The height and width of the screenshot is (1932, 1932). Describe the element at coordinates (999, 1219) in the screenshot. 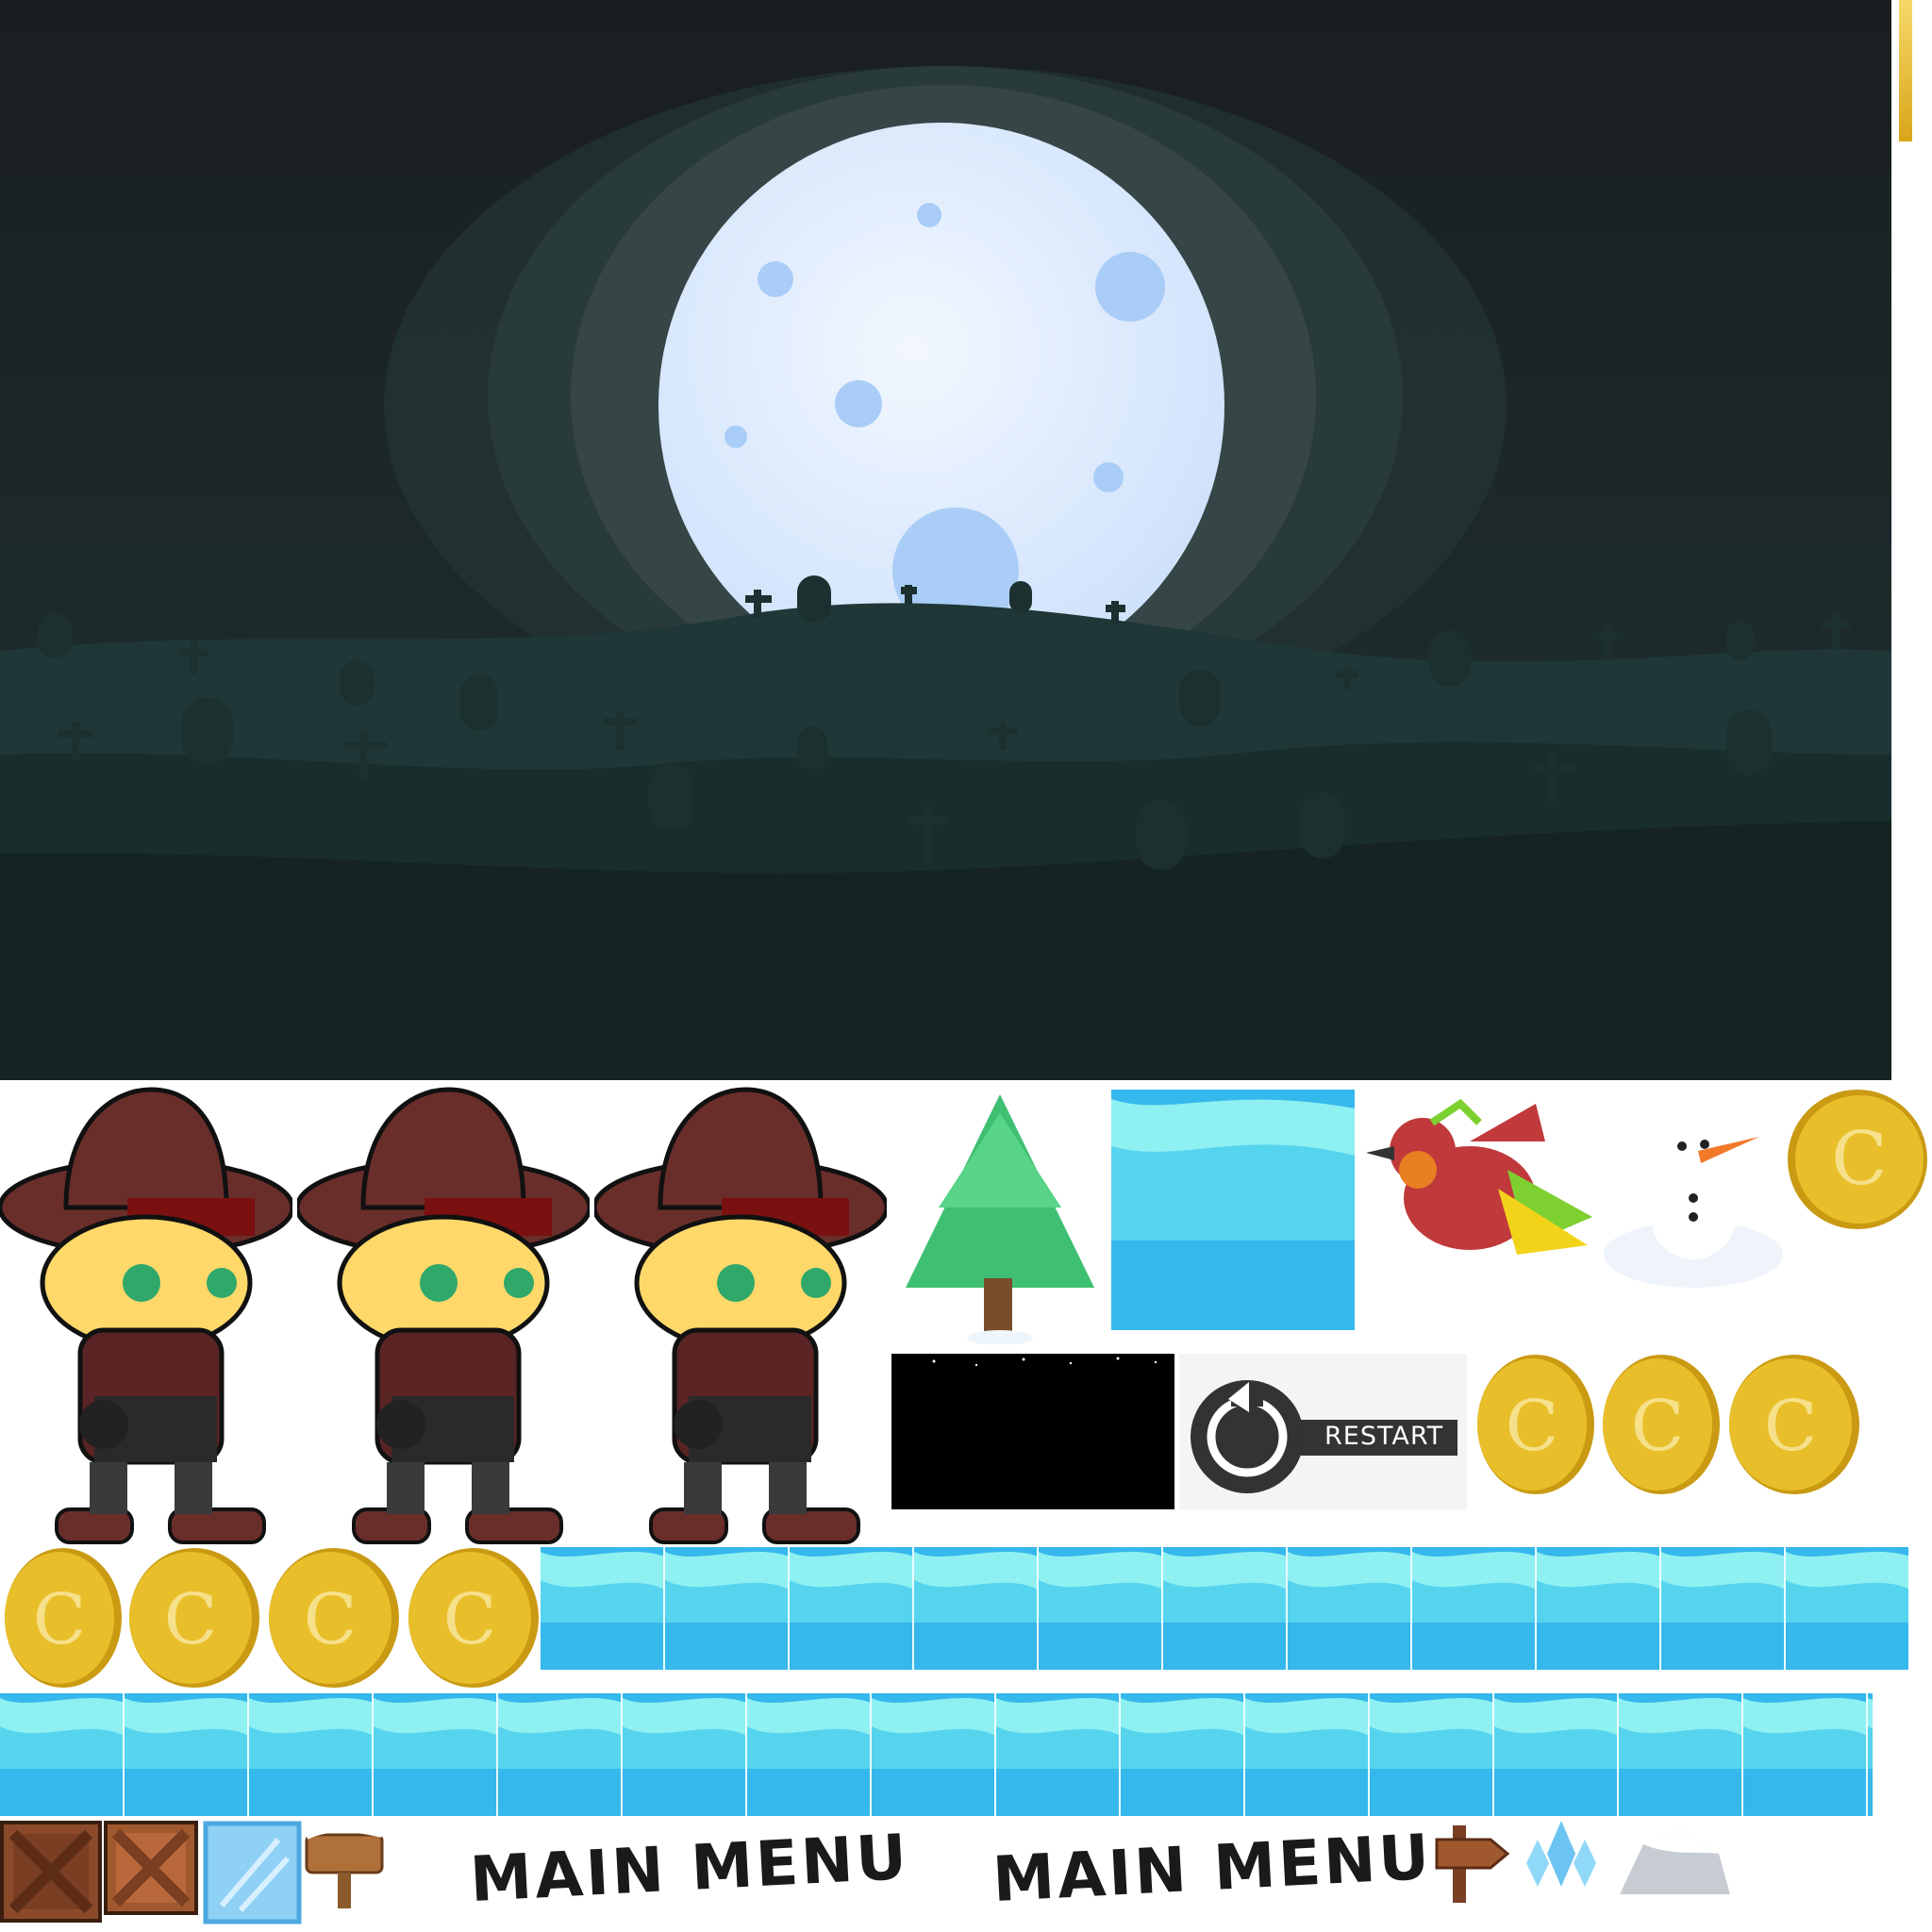

I see `pine-tree-icon` at that location.